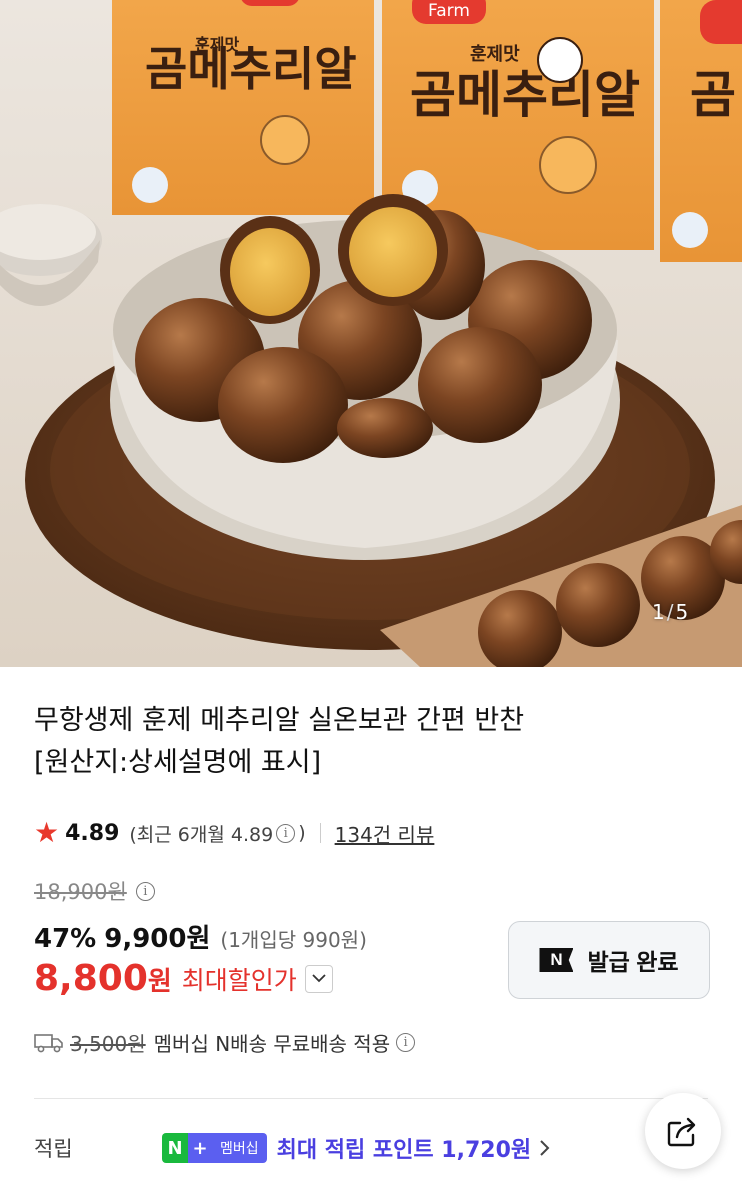 The height and width of the screenshot is (1200, 742). What do you see at coordinates (175, 1148) in the screenshot?
I see `badge-n: N` at bounding box center [175, 1148].